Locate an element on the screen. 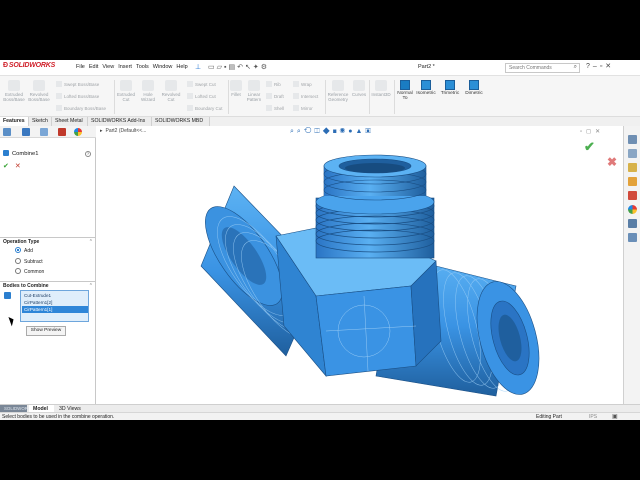 This screenshot has width=640, height=480. hole-wizard-label: Hole Wizard is located at coordinates (147, 97).